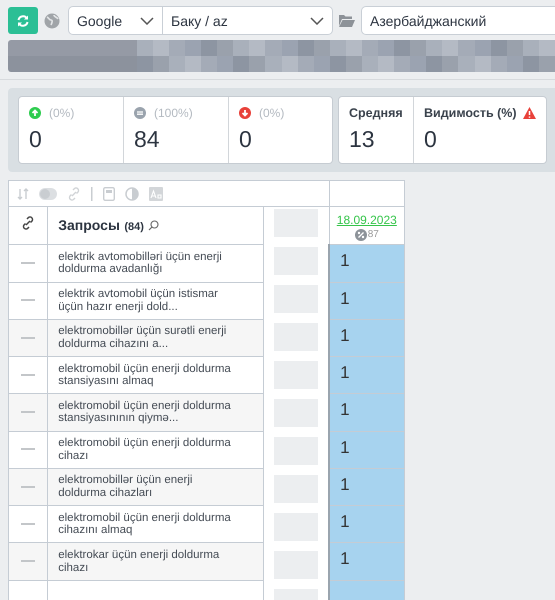  Describe the element at coordinates (52, 20) in the screenshot. I see `globe-icon` at that location.